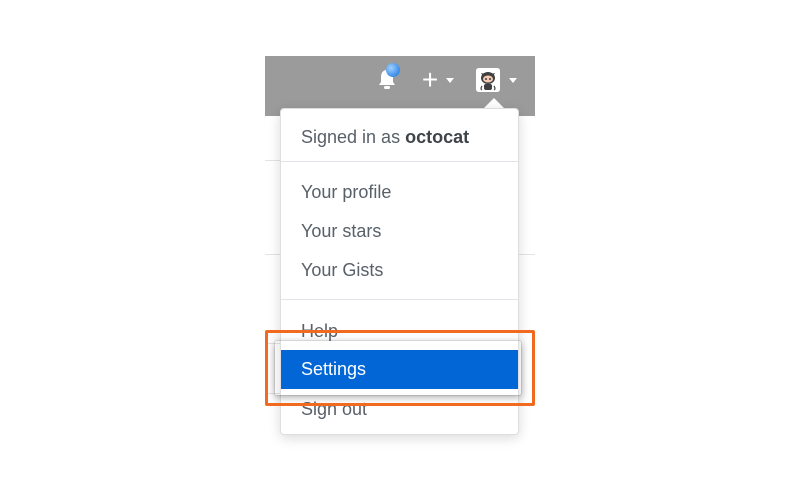 The height and width of the screenshot is (500, 800). Describe the element at coordinates (334, 369) in the screenshot. I see `settings-label: Settings` at that location.